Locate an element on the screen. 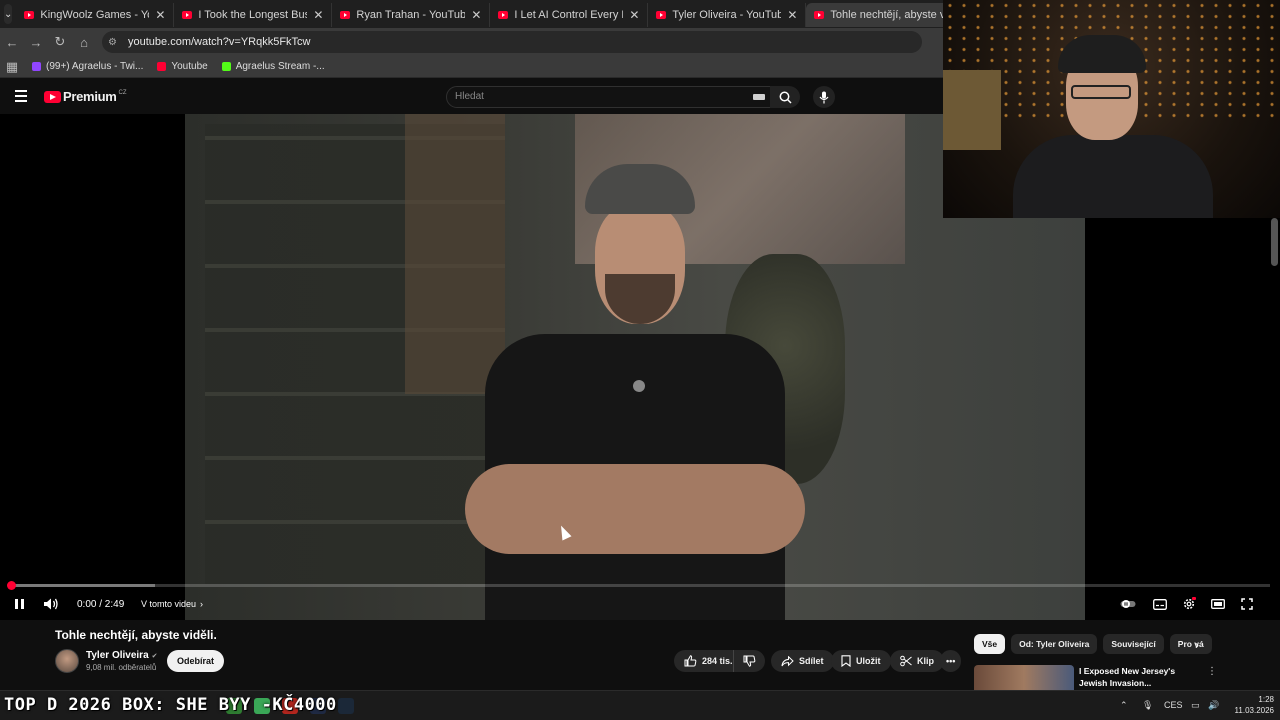 The width and height of the screenshot is (1280, 720). streamer-glasses is located at coordinates (1101, 92).